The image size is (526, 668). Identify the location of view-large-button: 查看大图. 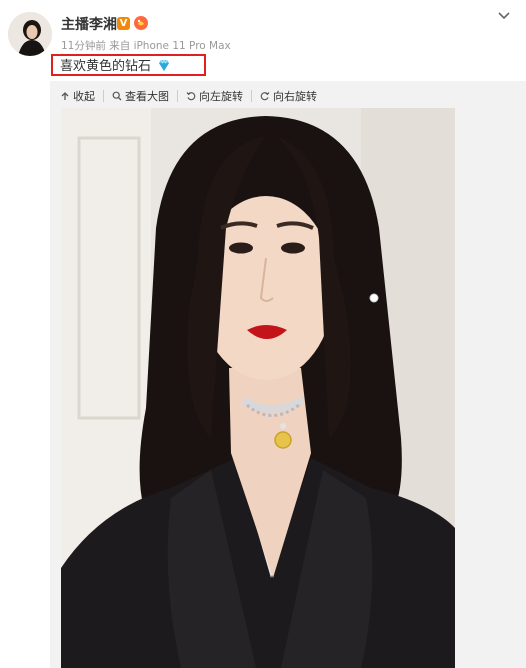
(140, 96).